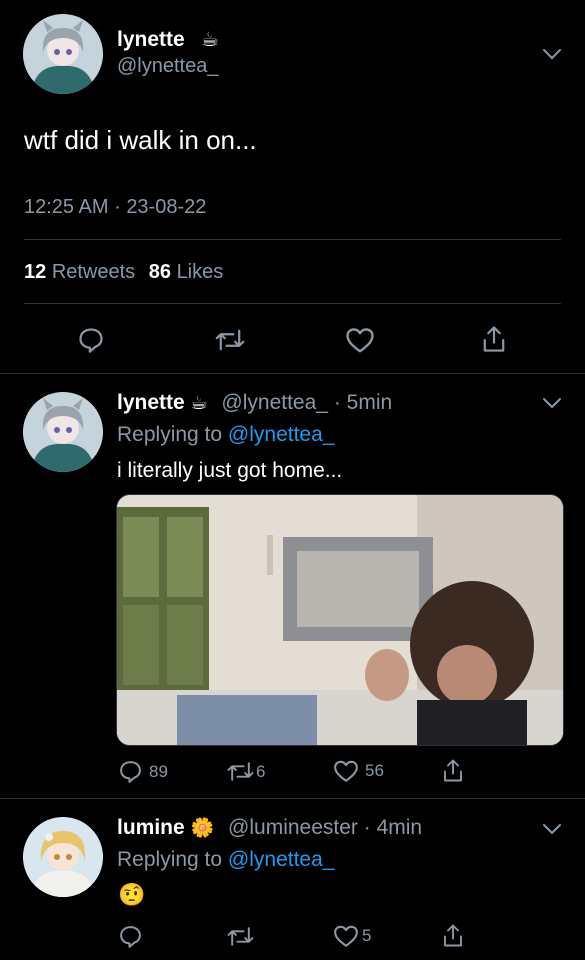 The height and width of the screenshot is (960, 585). I want to click on like-button, so click(360, 340).